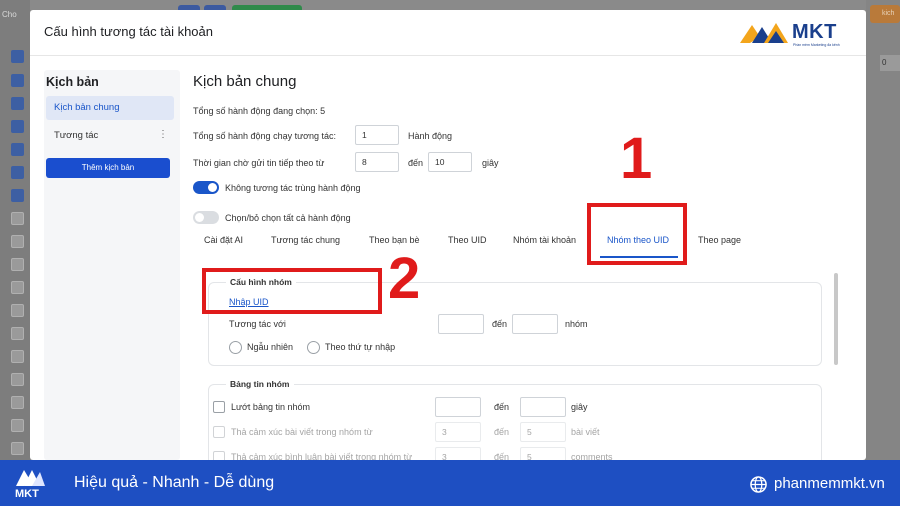 The image size is (900, 506). Describe the element at coordinates (110, 136) in the screenshot. I see `sidebar-item-tuong-tac: Tương tác ⋮` at that location.